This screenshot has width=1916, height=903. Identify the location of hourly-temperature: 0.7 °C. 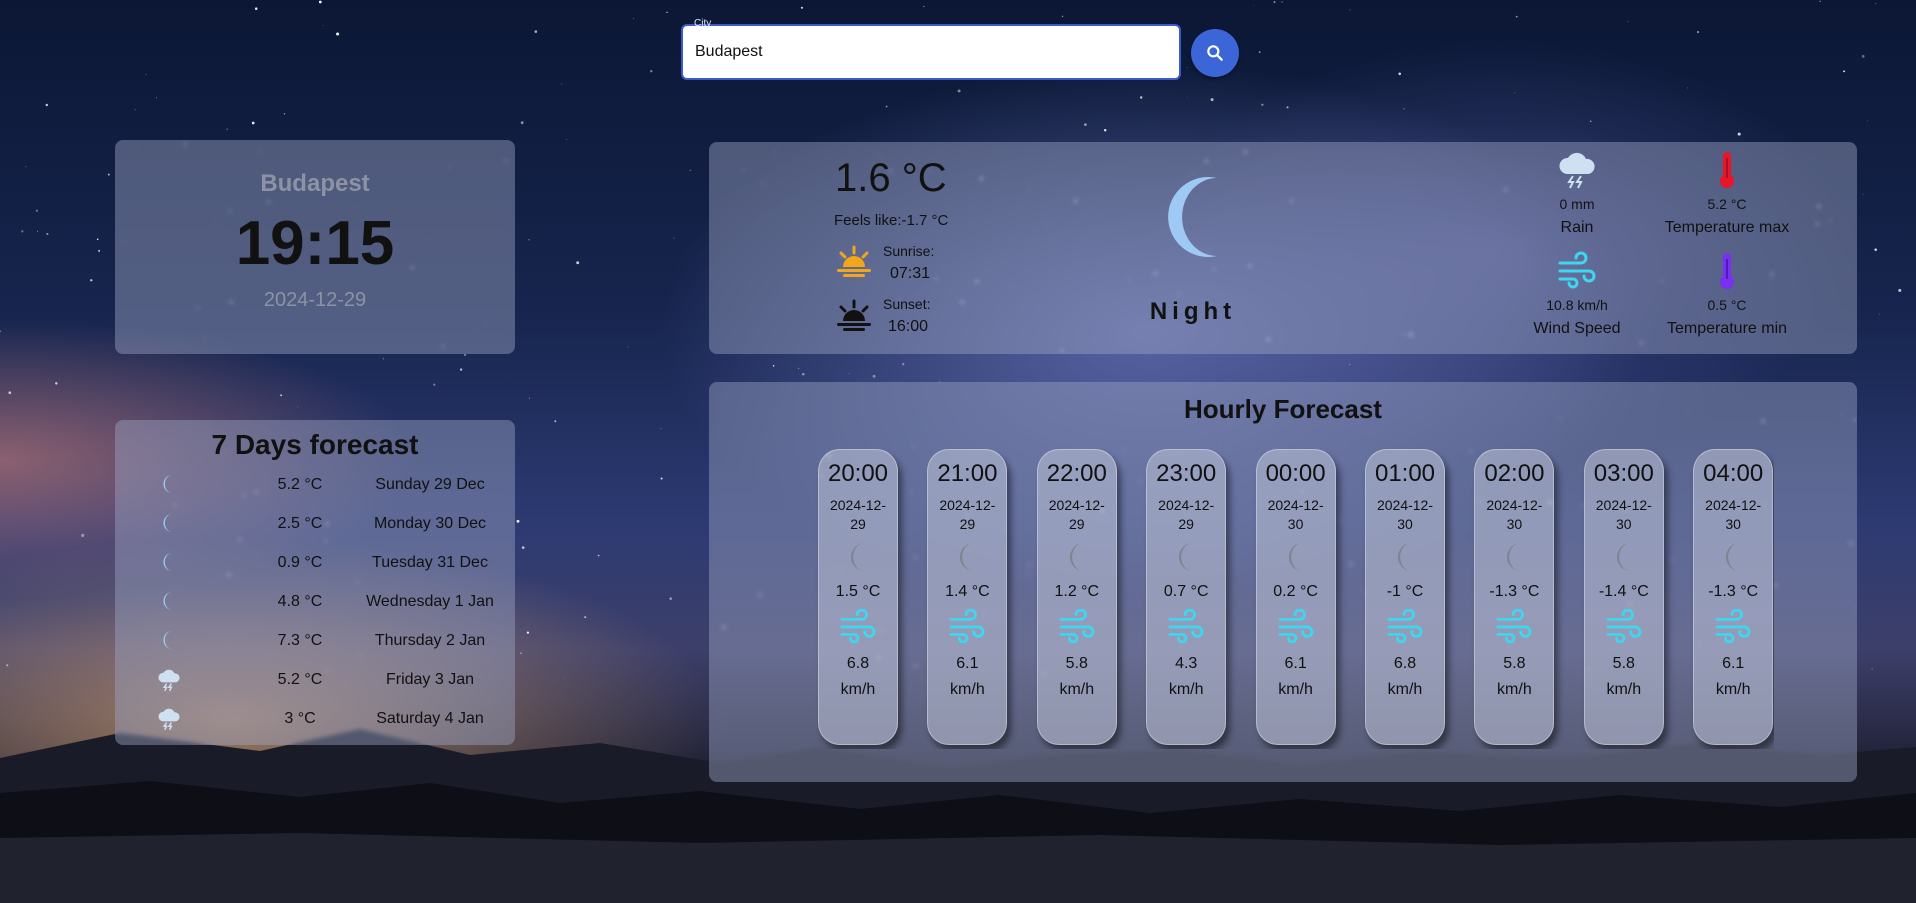
(1186, 591).